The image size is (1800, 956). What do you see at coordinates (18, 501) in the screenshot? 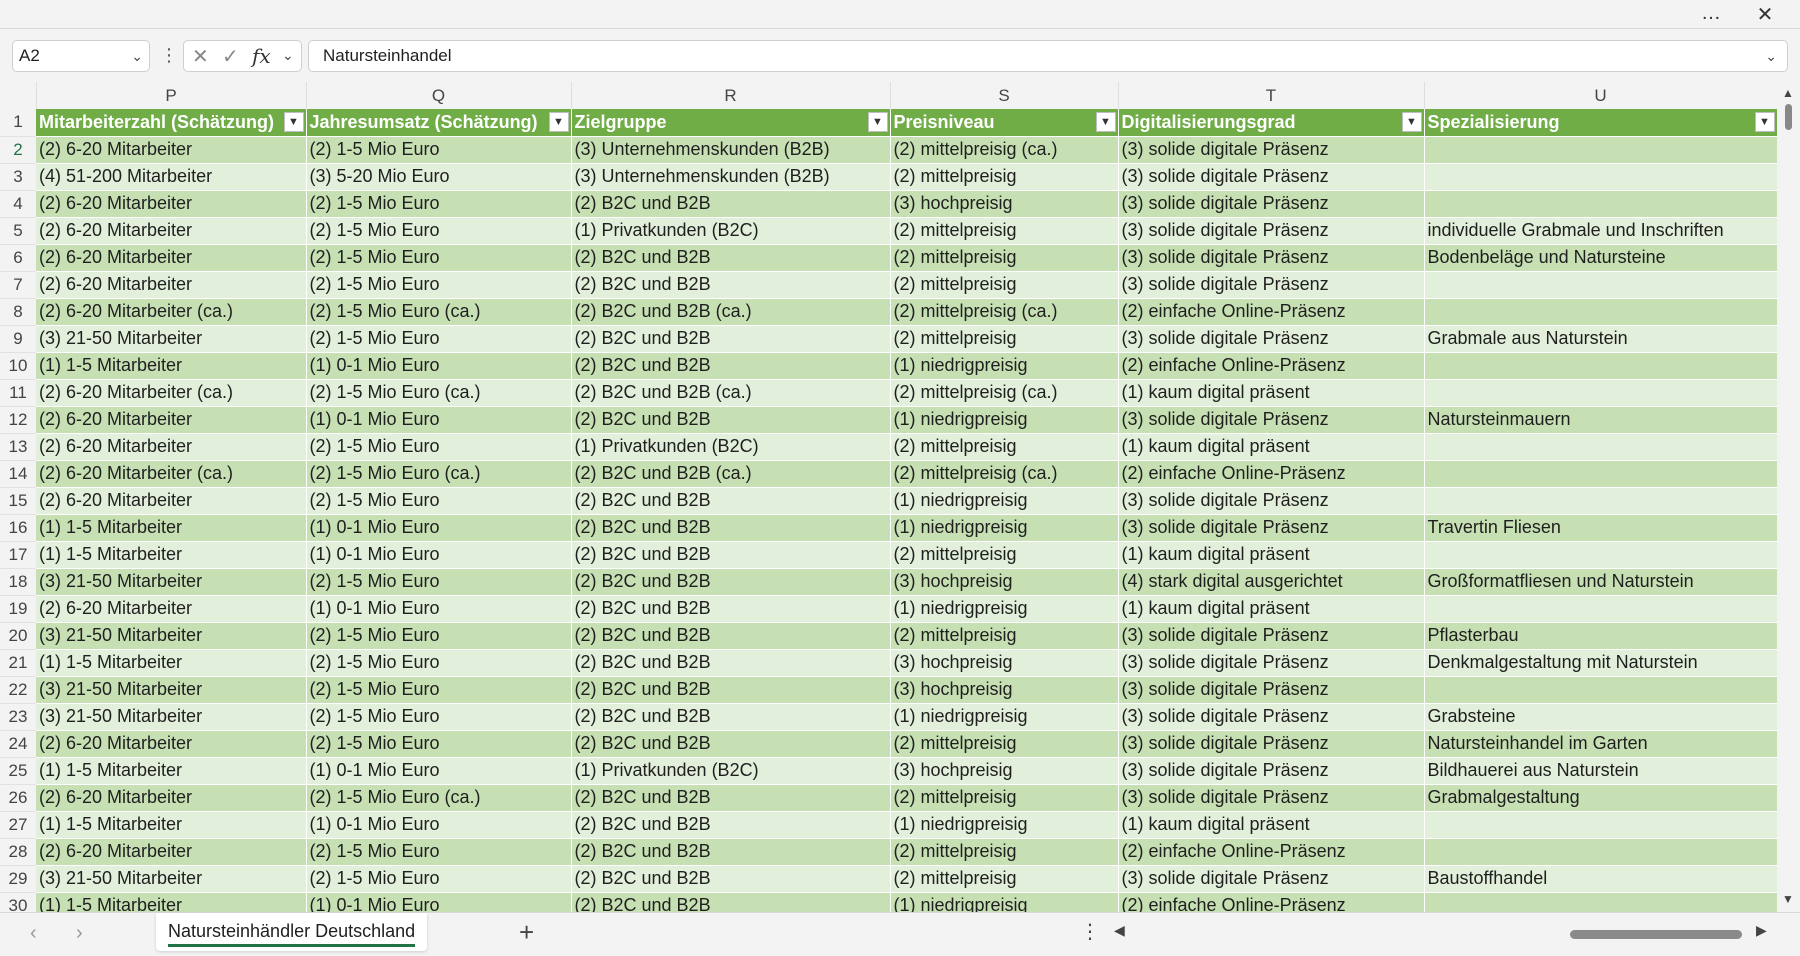
I see `row-number: 15` at bounding box center [18, 501].